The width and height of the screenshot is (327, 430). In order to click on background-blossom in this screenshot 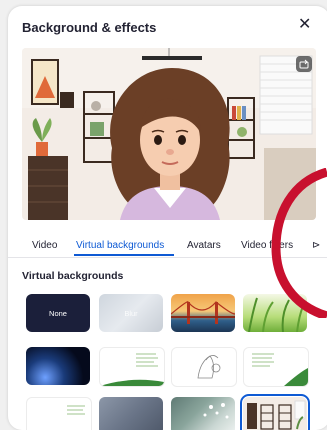, I will do `click(203, 413)`.